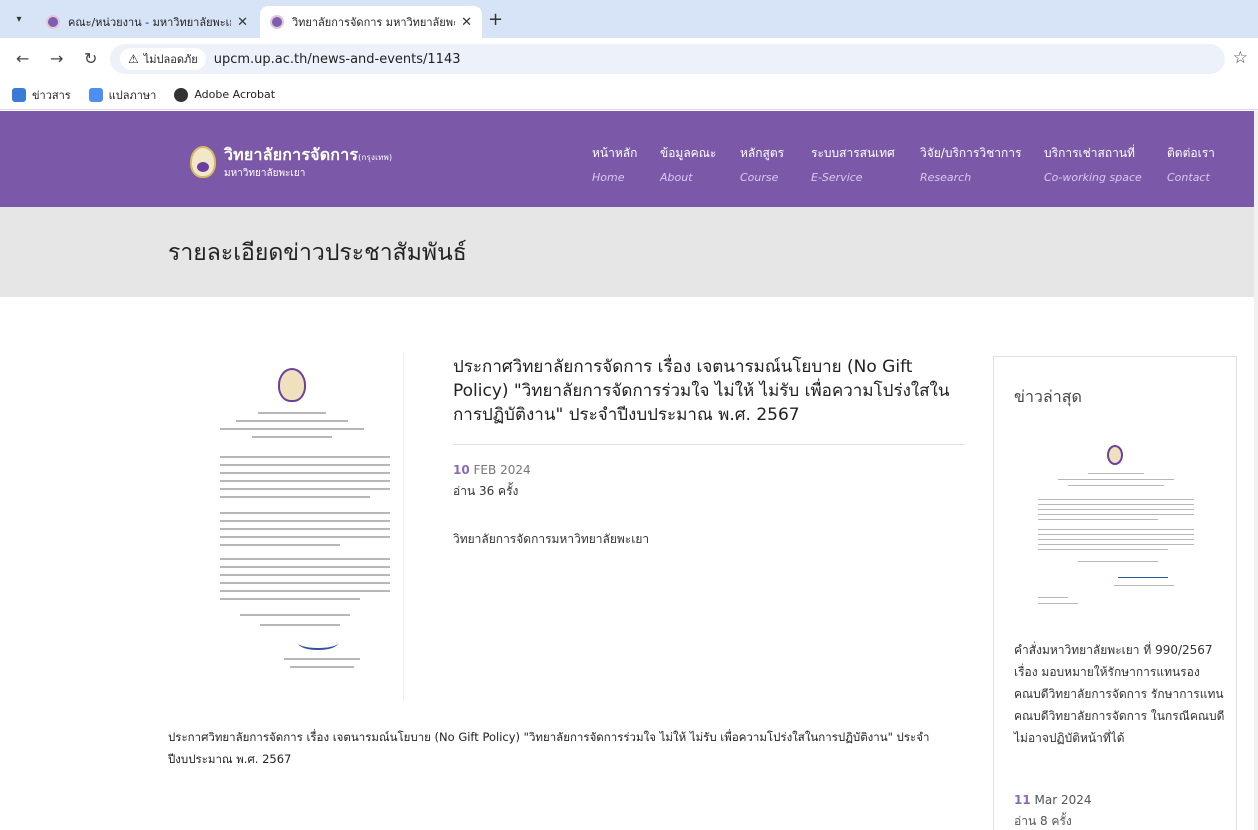  Describe the element at coordinates (676, 177) in the screenshot. I see `nav-label-en: About` at that location.